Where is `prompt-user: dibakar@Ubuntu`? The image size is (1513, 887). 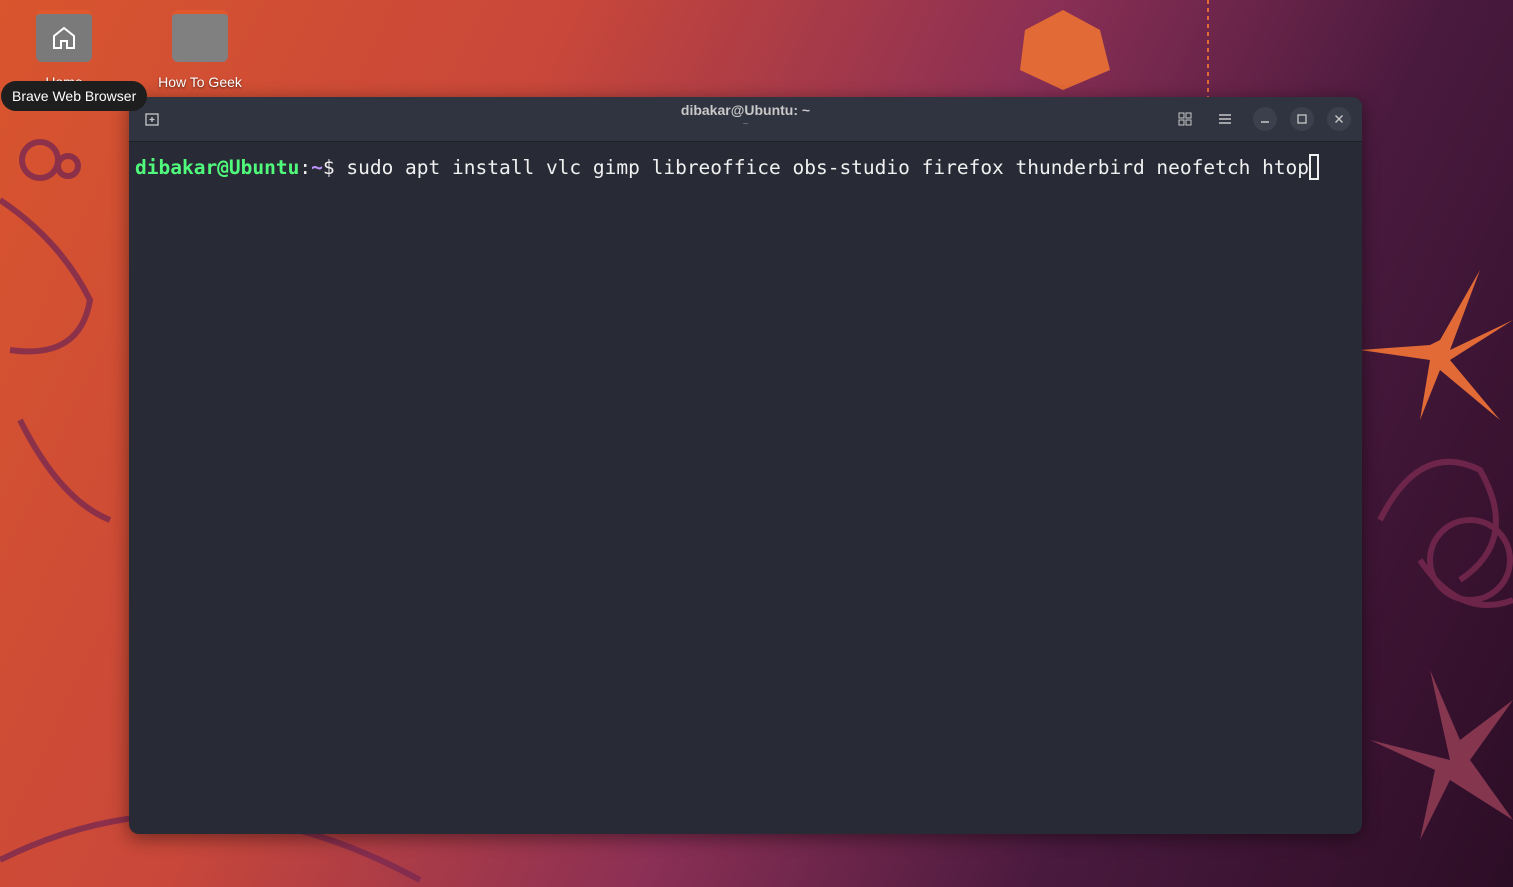 prompt-user: dibakar@Ubuntu is located at coordinates (217, 167).